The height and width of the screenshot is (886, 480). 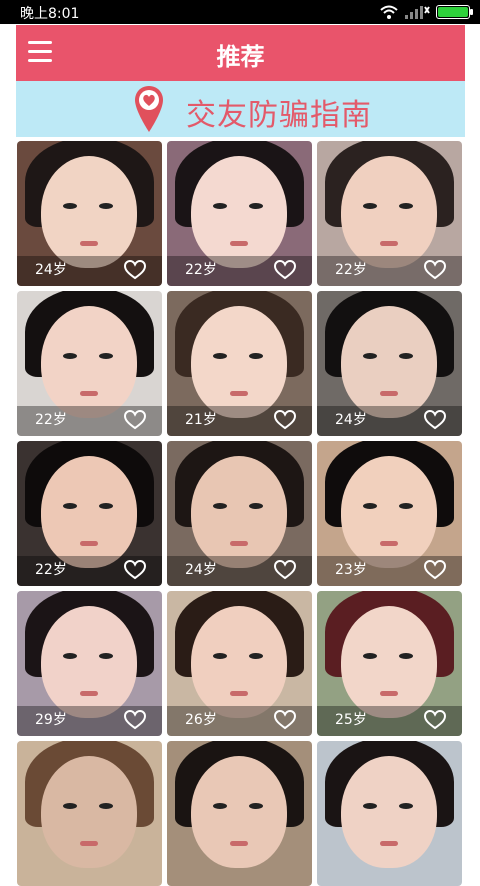 I want to click on banner-text: 交友防骗指南, so click(x=279, y=115).